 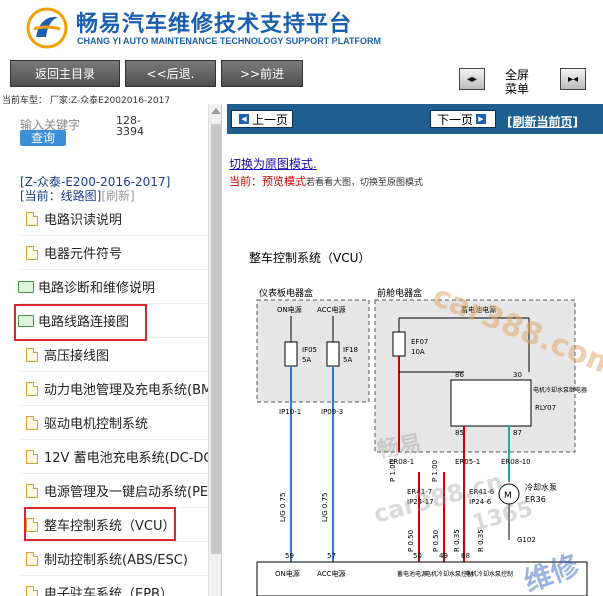 What do you see at coordinates (289, 309) in the screenshot?
I see `on-power-label: ON电源` at bounding box center [289, 309].